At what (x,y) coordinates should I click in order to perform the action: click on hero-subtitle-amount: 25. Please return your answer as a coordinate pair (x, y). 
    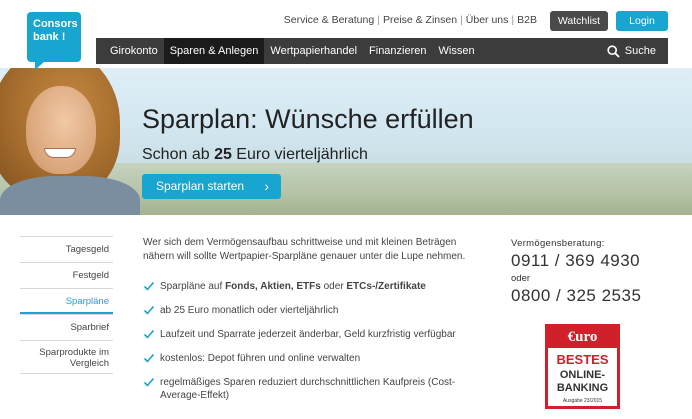
    Looking at the image, I should click on (223, 154).